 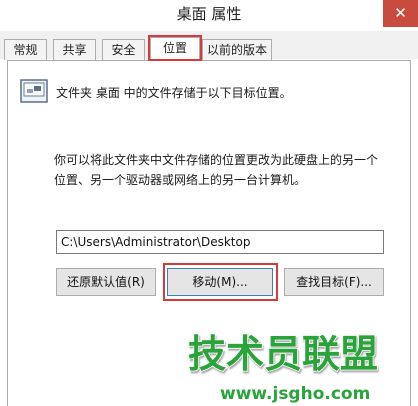 What do you see at coordinates (25, 49) in the screenshot?
I see `tab-general: 常规` at bounding box center [25, 49].